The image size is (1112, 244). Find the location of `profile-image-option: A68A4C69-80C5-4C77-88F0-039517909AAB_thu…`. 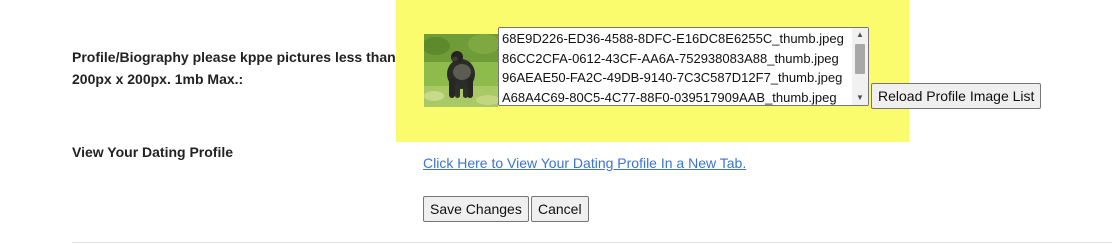

profile-image-option: A68A4C69-80C5-4C77-88F0-039517909AAB_thu… is located at coordinates (685, 97).